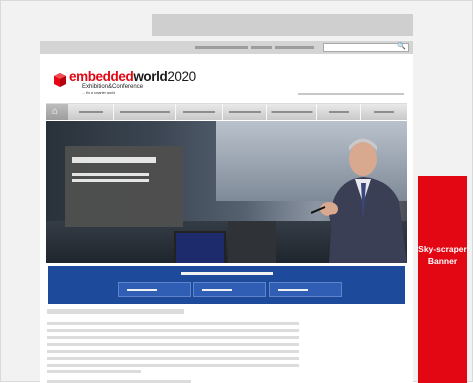 Image resolution: width=473 pixels, height=383 pixels. I want to click on main-navigation: ⌂, so click(226, 111).